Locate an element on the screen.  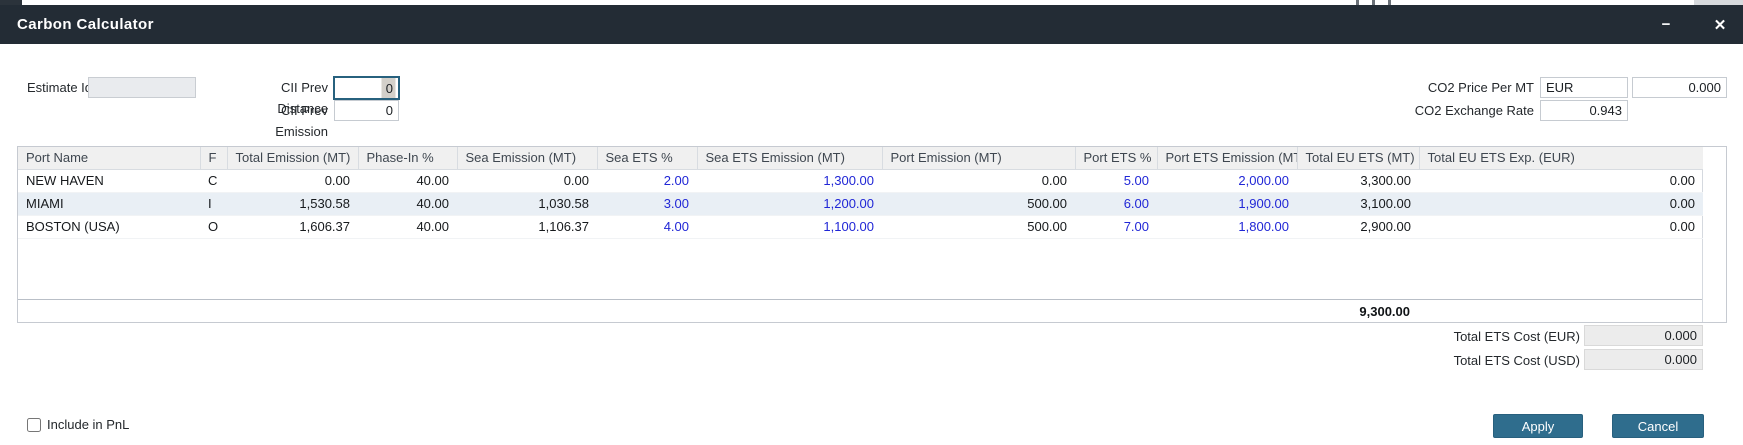
col-header-sea-ets-pct: Sea ETS % is located at coordinates (646, 158).